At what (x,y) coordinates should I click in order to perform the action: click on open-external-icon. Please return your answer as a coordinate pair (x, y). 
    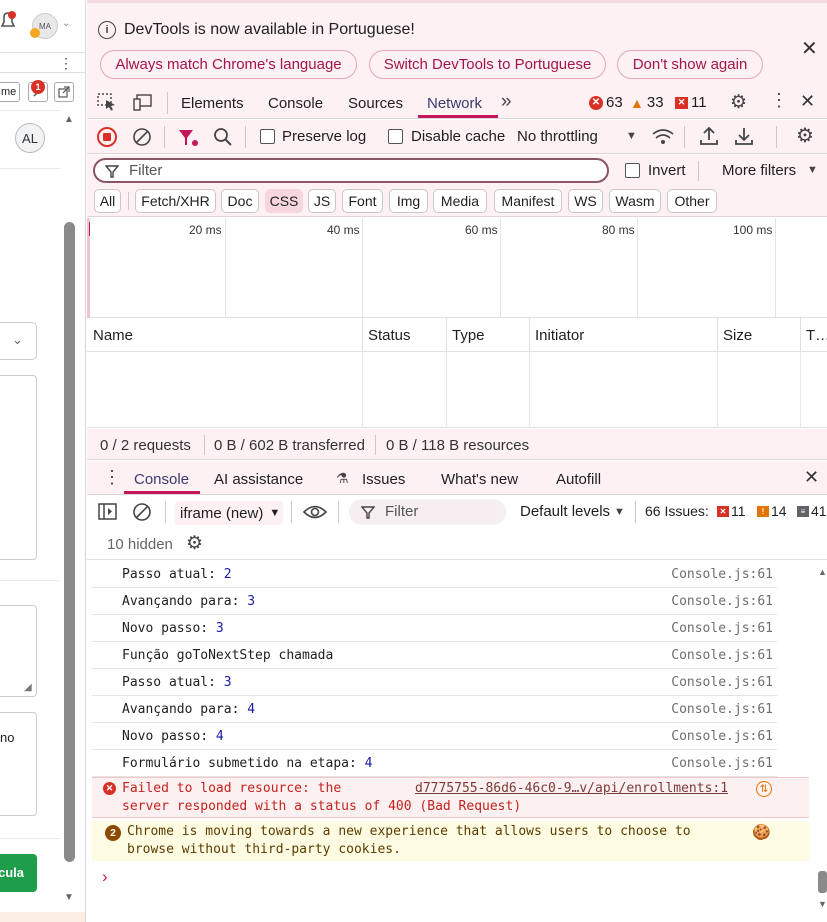
    Looking at the image, I should click on (64, 92).